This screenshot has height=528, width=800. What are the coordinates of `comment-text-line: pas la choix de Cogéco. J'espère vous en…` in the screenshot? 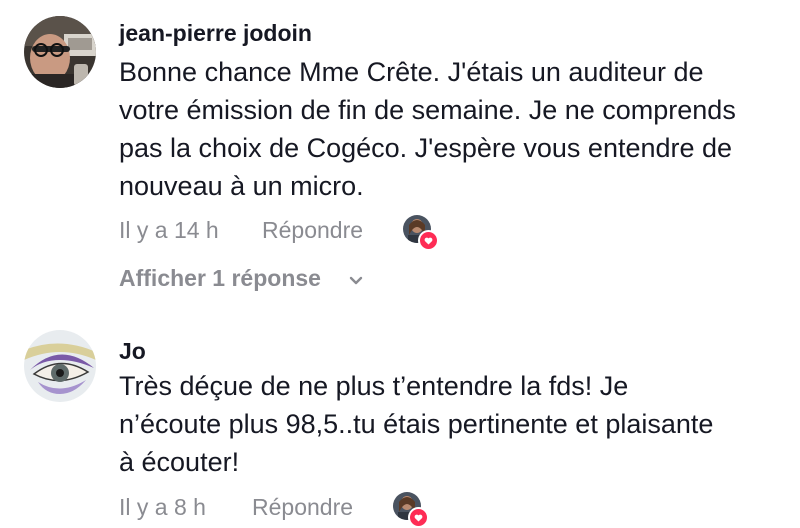 It's located at (426, 148).